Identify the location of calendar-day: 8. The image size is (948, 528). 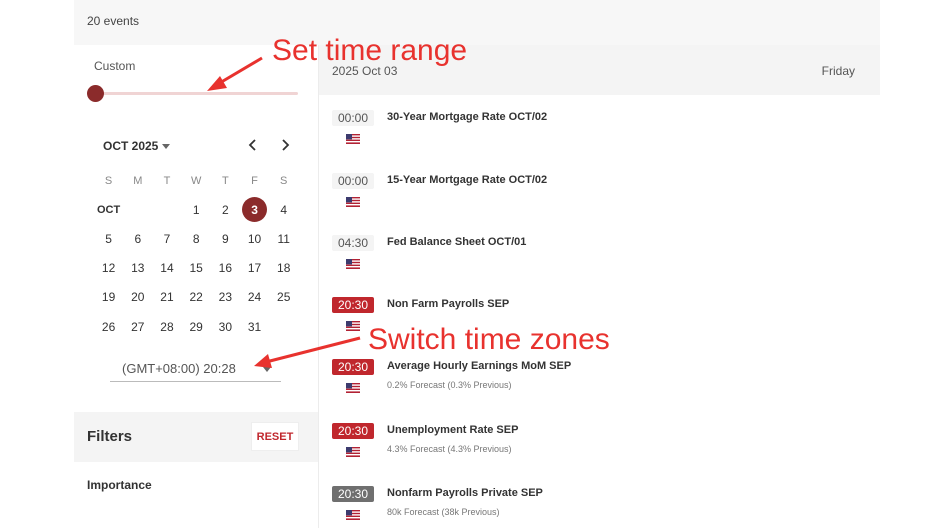
(196, 238).